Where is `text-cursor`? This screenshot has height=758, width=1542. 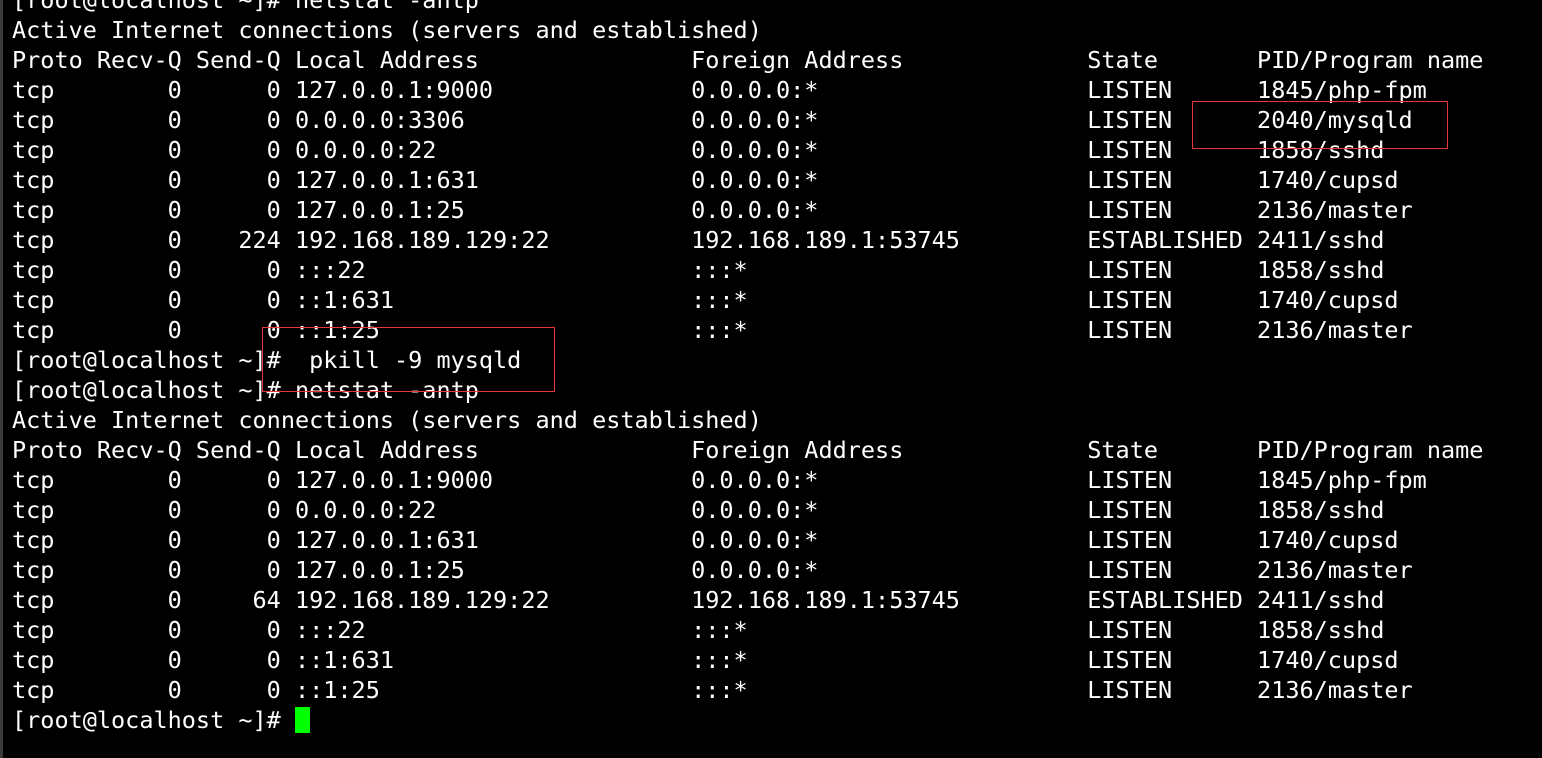 text-cursor is located at coordinates (302, 720).